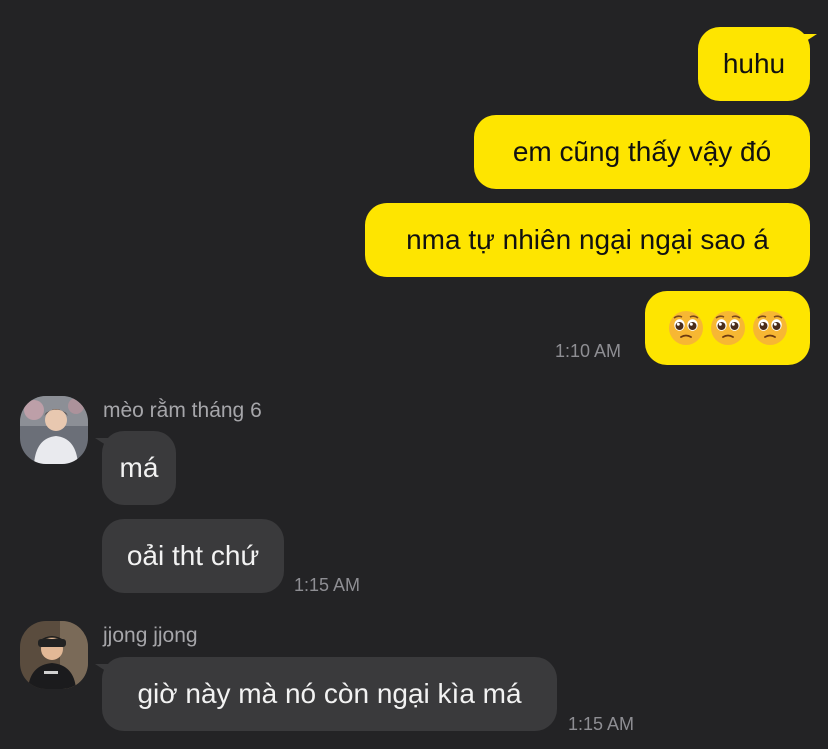 This screenshot has height=749, width=828. I want to click on message-text: nma tự nhiên ngại ngại sao á, so click(587, 239).